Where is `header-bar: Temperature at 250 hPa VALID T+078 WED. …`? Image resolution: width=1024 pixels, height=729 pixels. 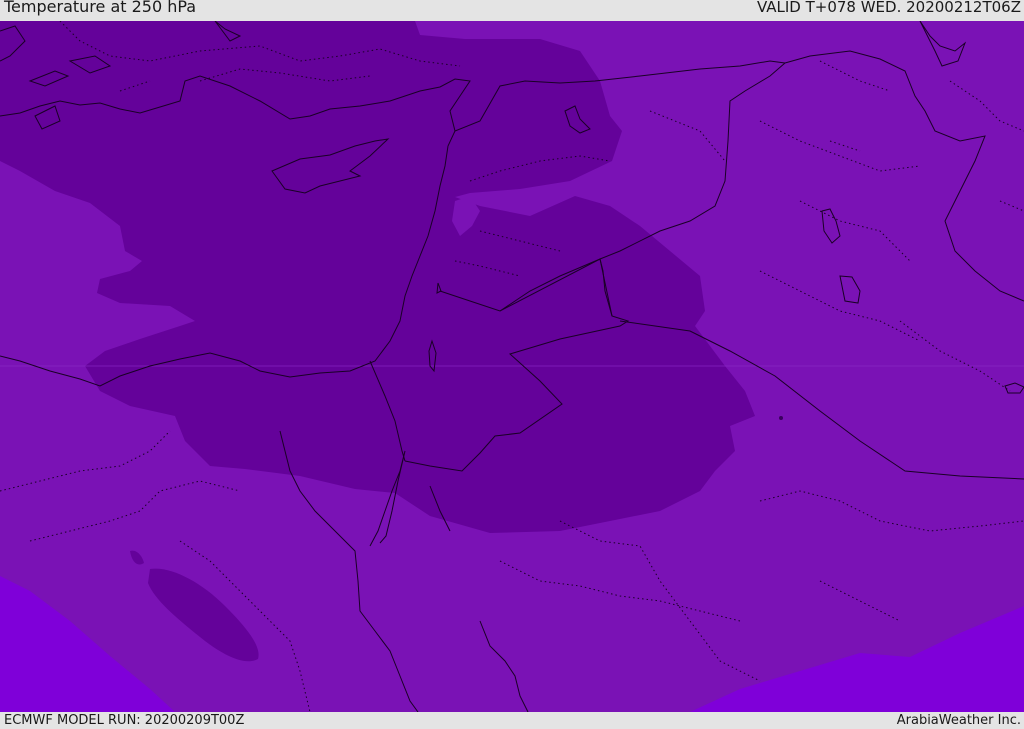
header-bar: Temperature at 250 hPa VALID T+078 WED. … is located at coordinates (512, 10).